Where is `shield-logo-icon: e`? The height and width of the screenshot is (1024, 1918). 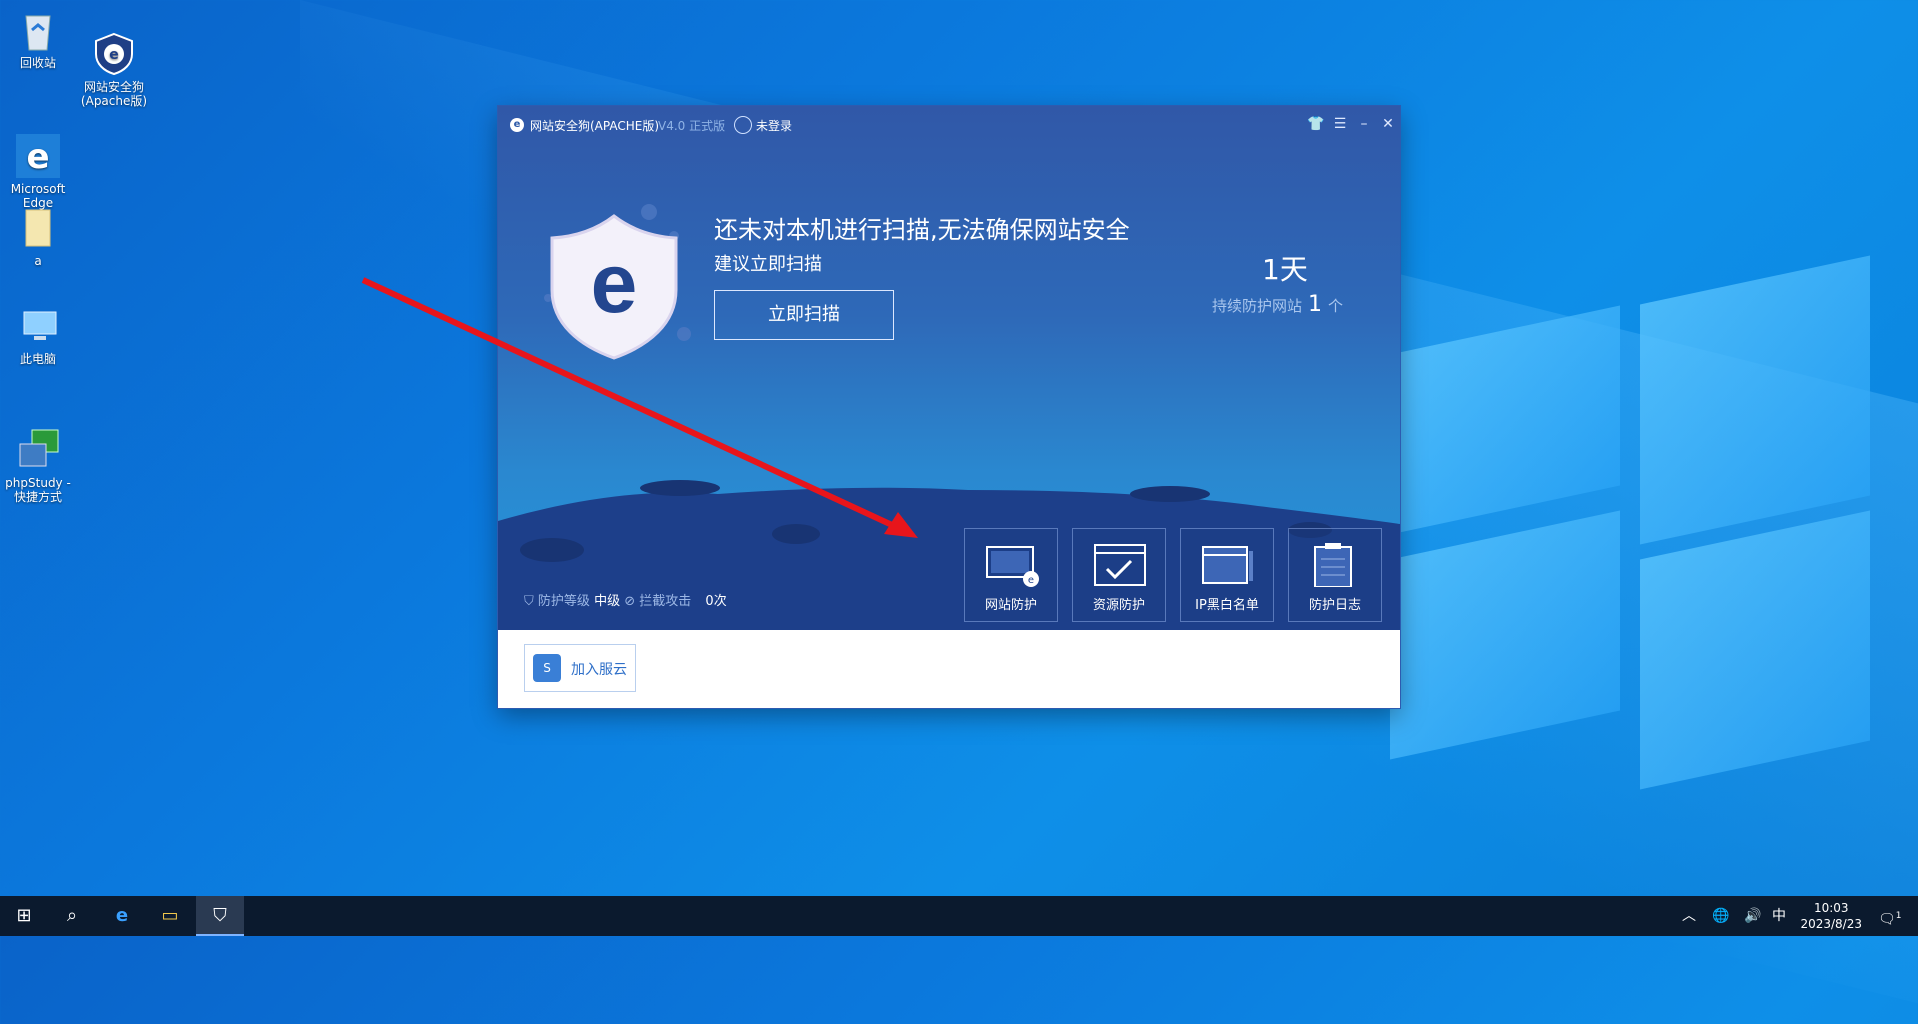 shield-logo-icon: e is located at coordinates (624, 286).